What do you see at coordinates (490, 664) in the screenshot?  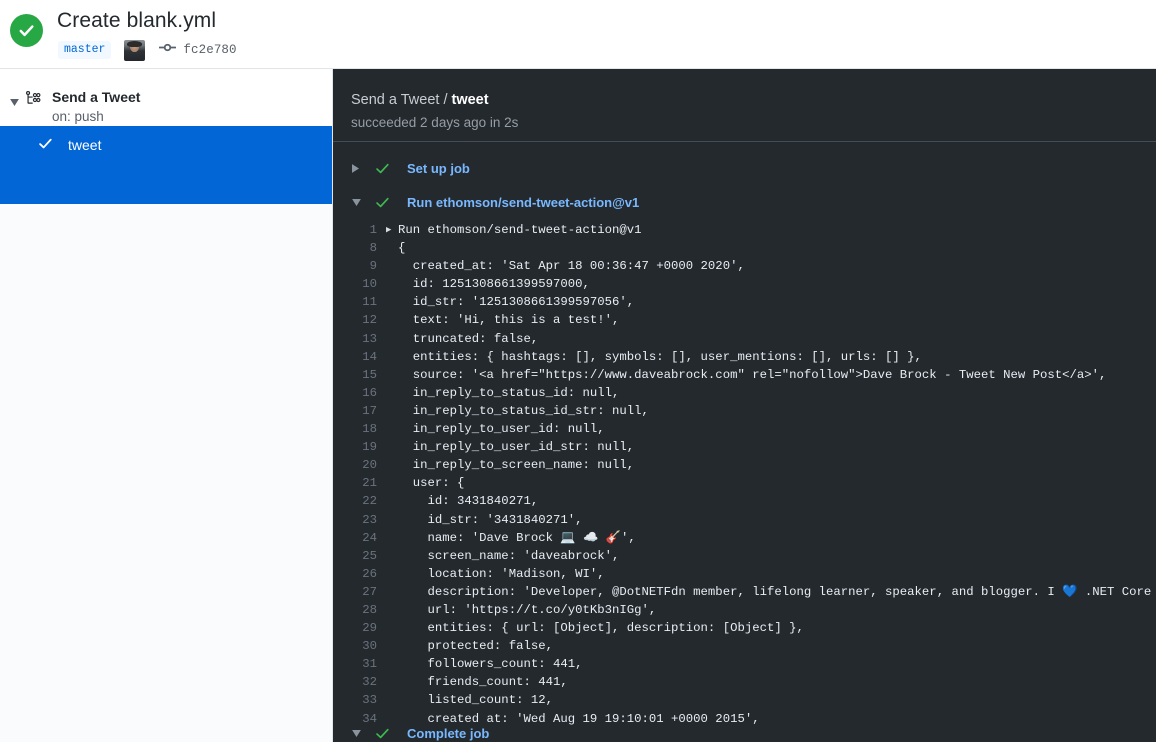 I see `log-line-text: followers_count: 441,` at bounding box center [490, 664].